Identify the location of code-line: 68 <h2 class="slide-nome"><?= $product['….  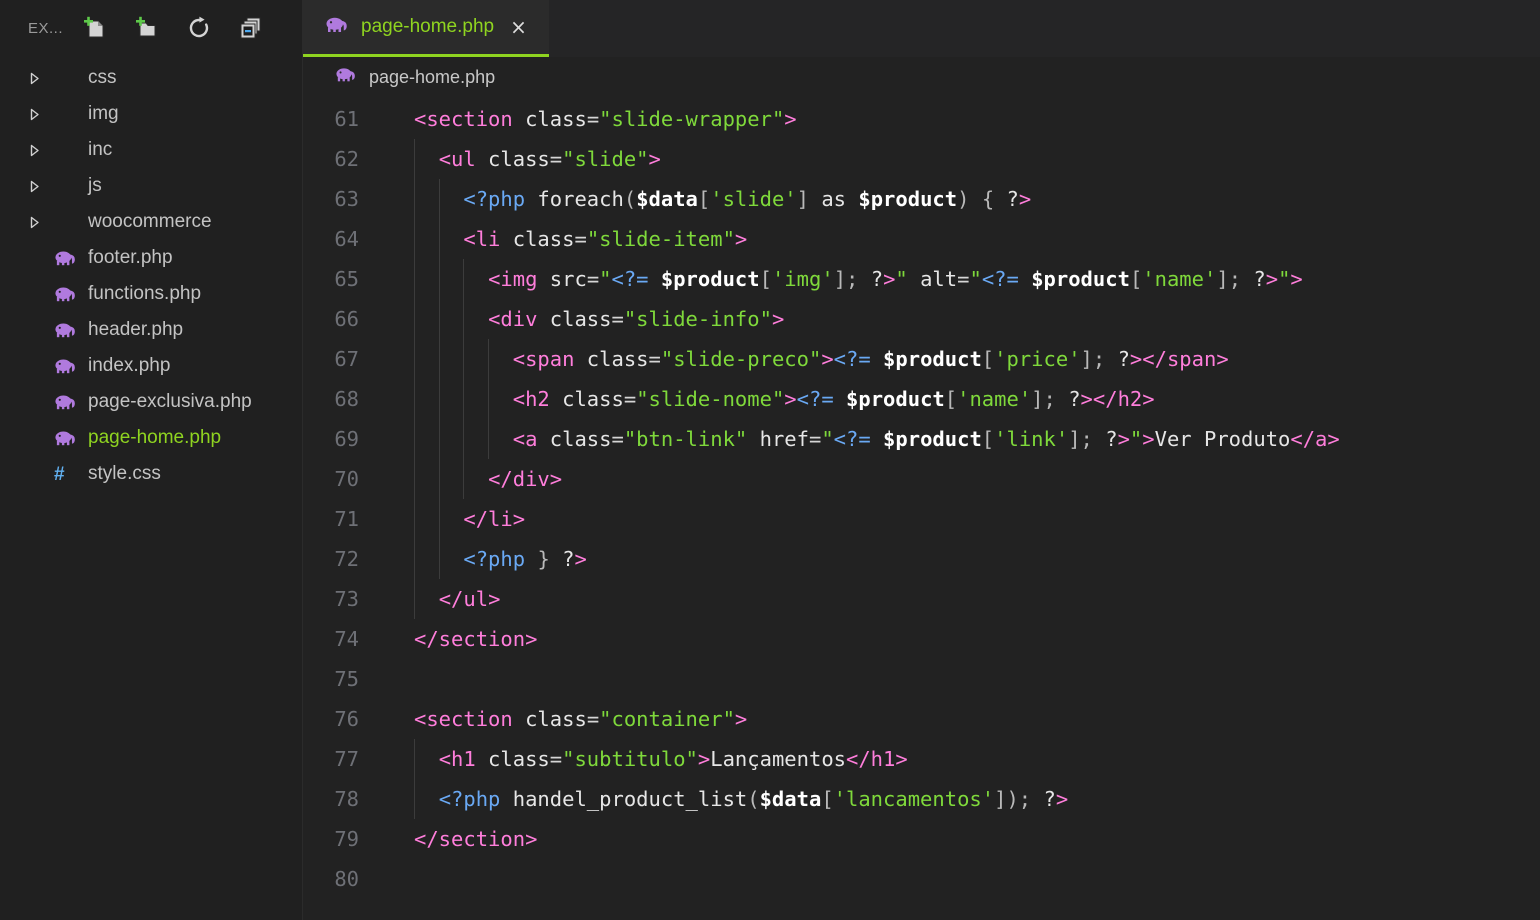
(921, 399).